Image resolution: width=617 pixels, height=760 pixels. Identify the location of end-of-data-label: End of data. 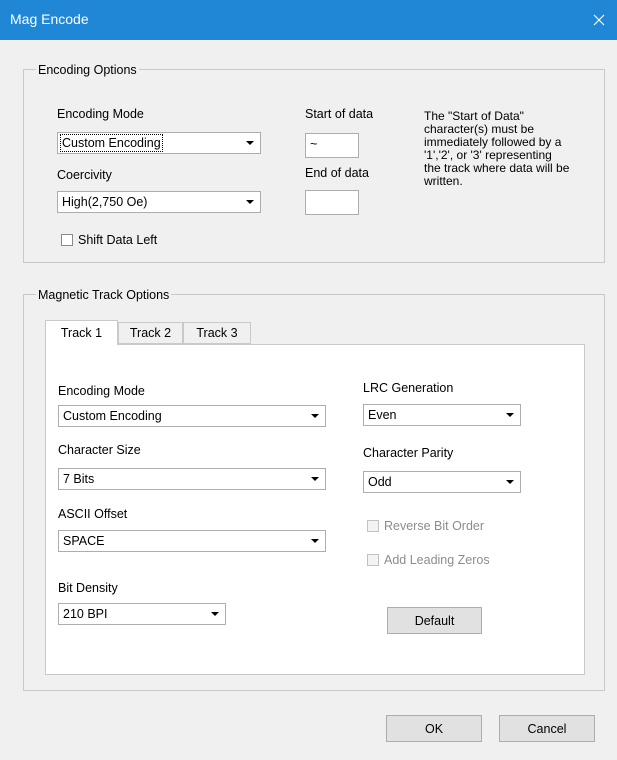
(337, 173).